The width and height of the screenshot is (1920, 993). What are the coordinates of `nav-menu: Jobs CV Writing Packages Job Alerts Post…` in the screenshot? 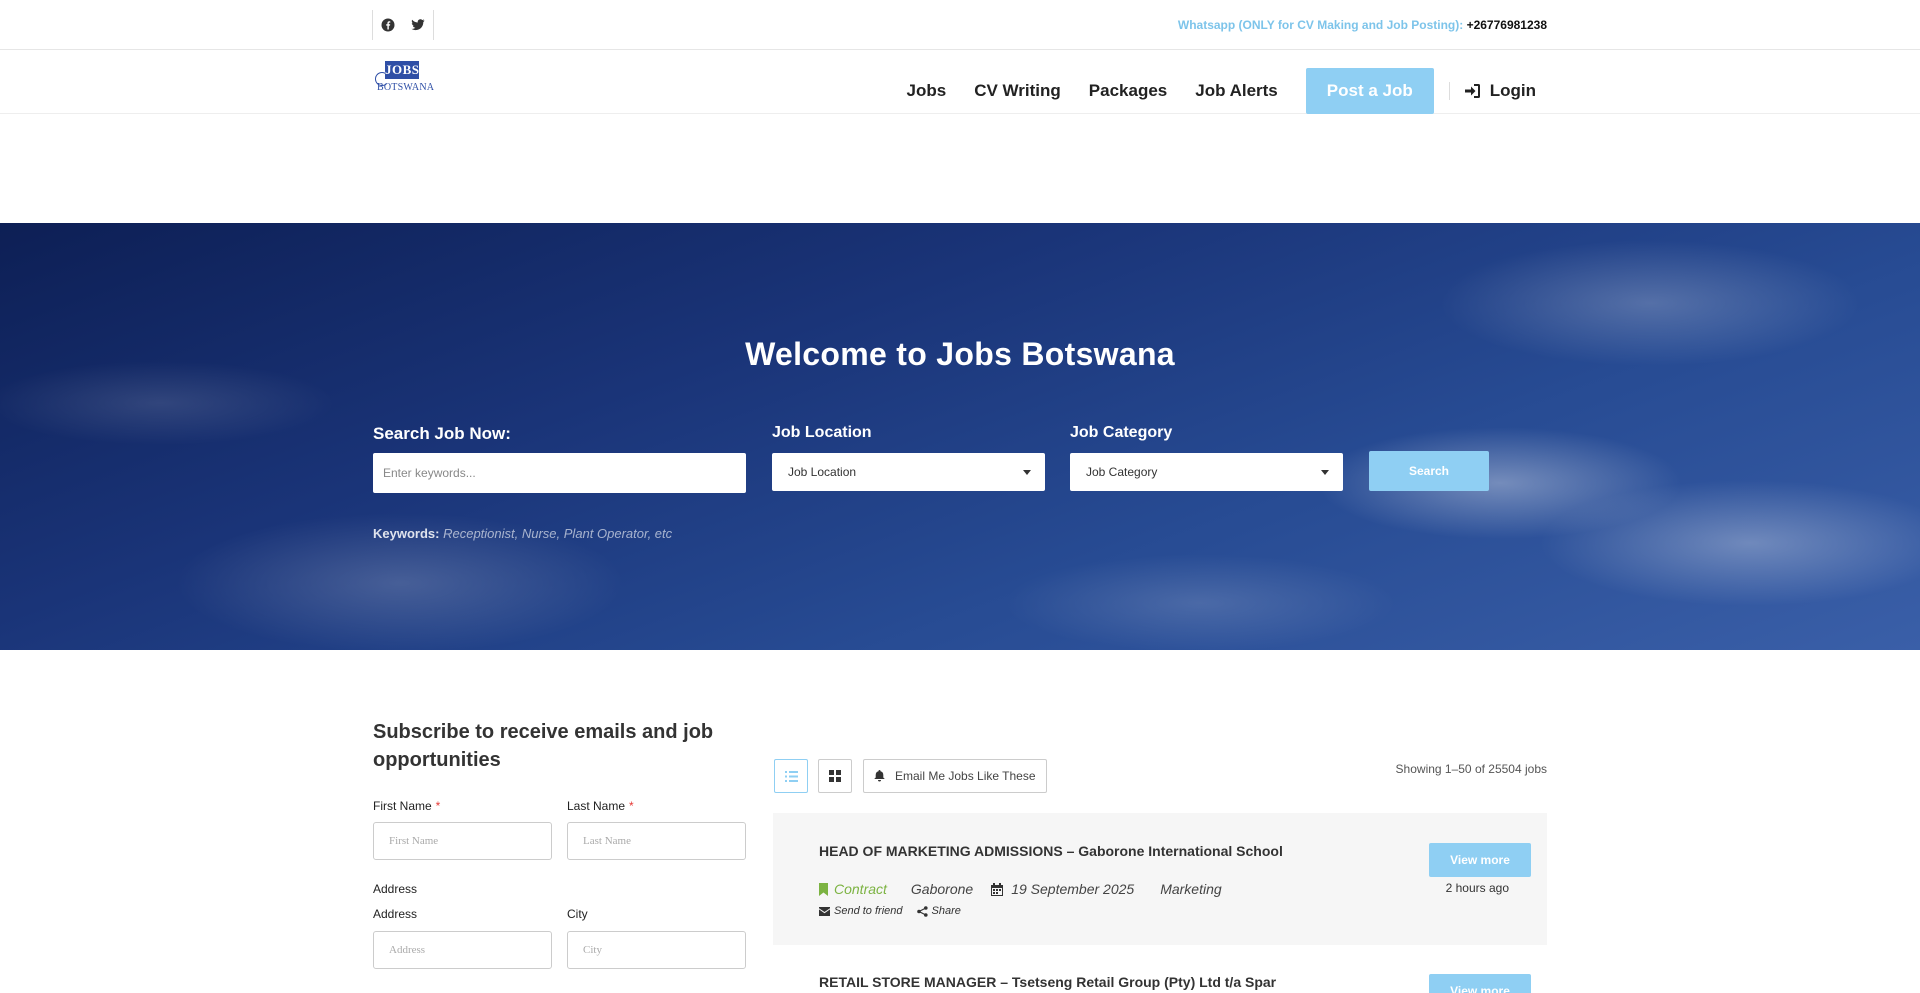 It's located at (1217, 91).